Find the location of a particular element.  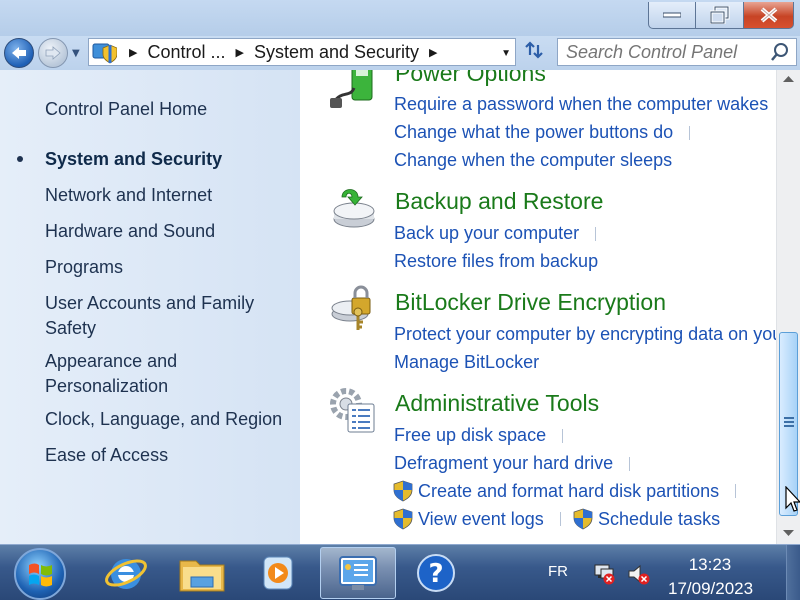

clock-time: 13:23 is located at coordinates (710, 564).